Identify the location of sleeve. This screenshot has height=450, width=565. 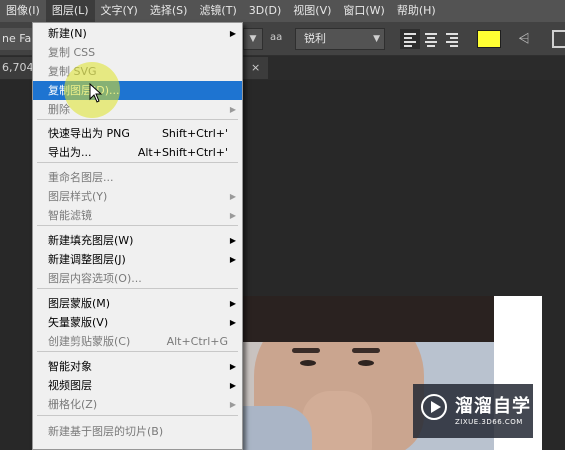
(277, 428).